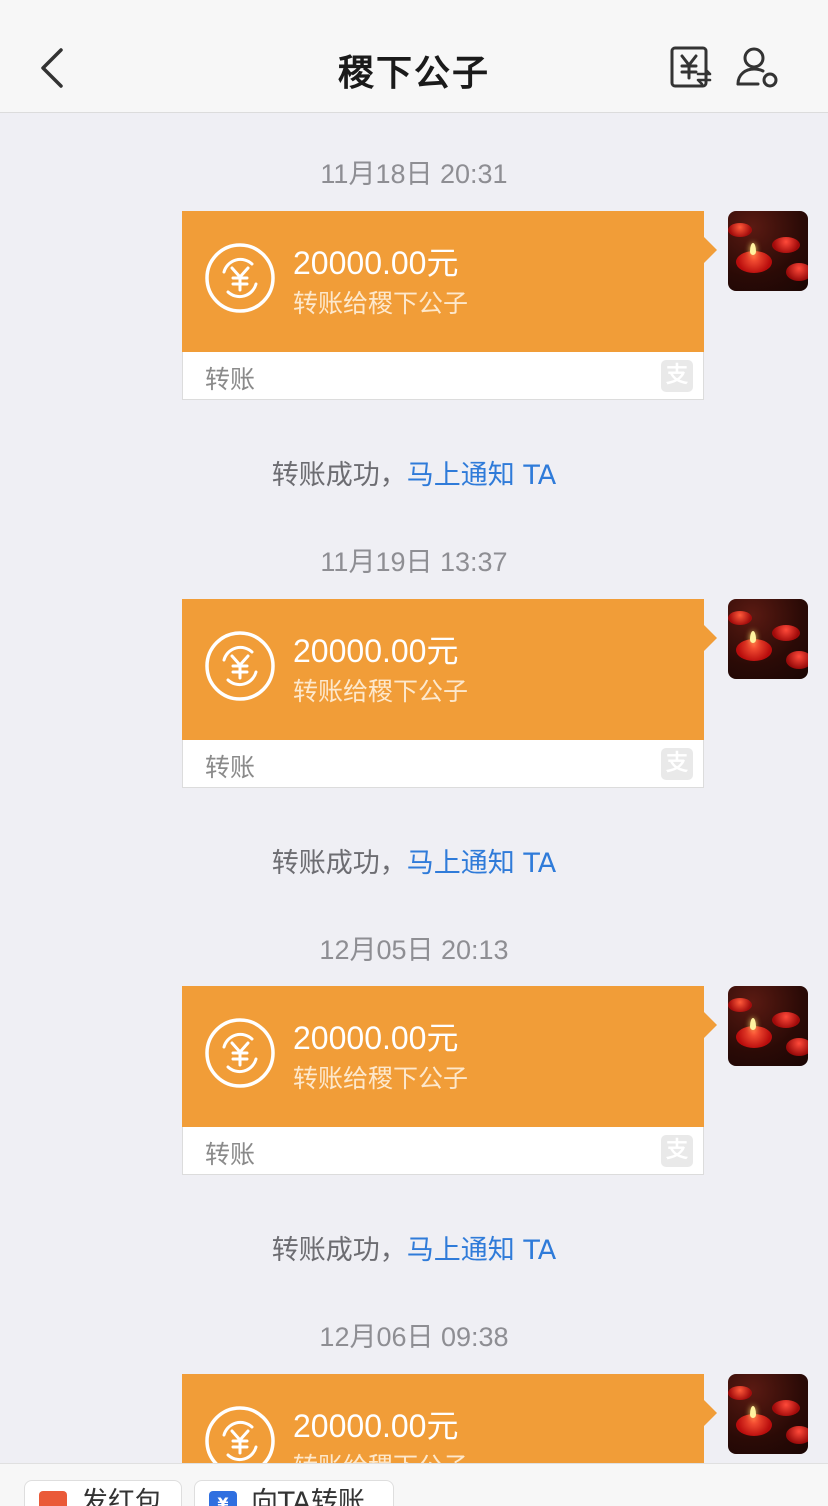 Image resolution: width=828 pixels, height=1506 pixels. Describe the element at coordinates (121, 1496) in the screenshot. I see `red-packet-label: 发红包` at that location.